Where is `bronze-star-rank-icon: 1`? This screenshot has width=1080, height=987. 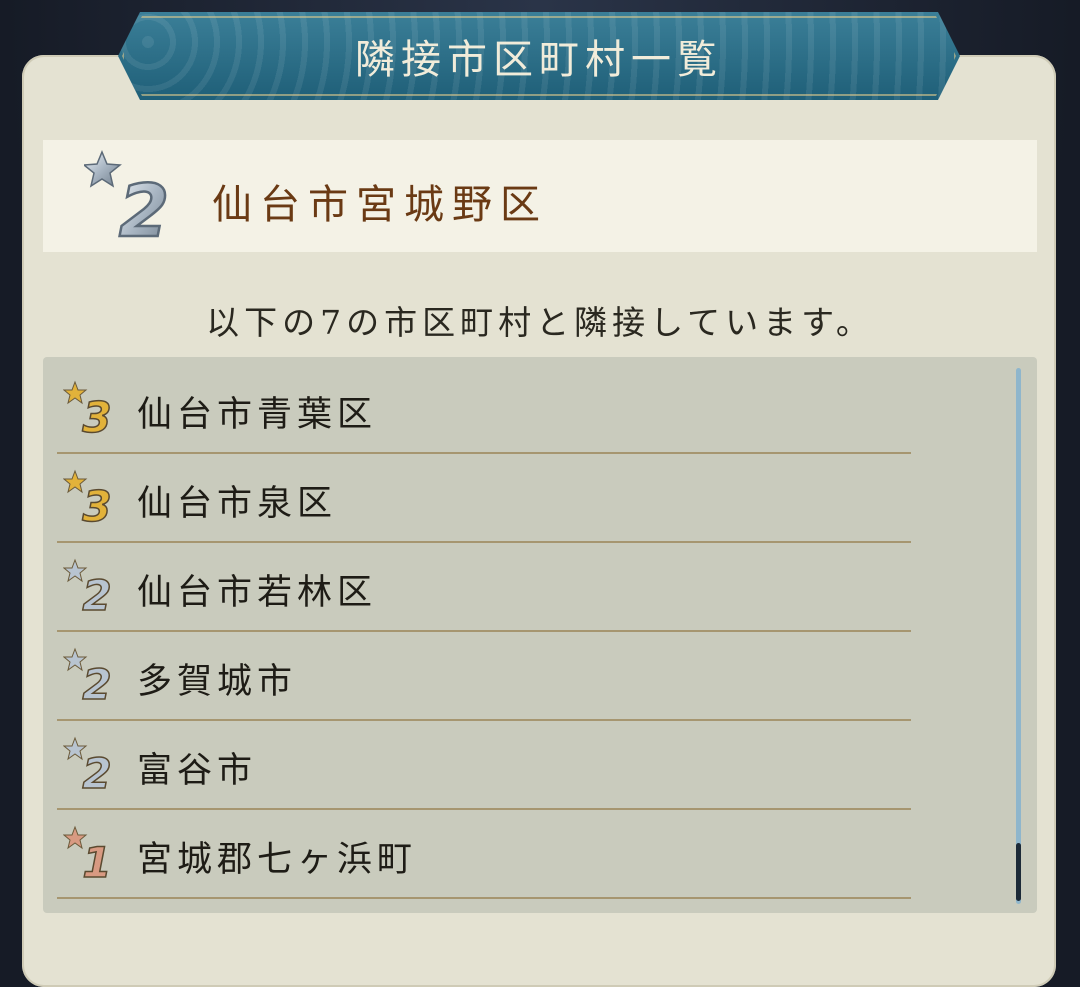
bronze-star-rank-icon: 1 is located at coordinates (87, 853).